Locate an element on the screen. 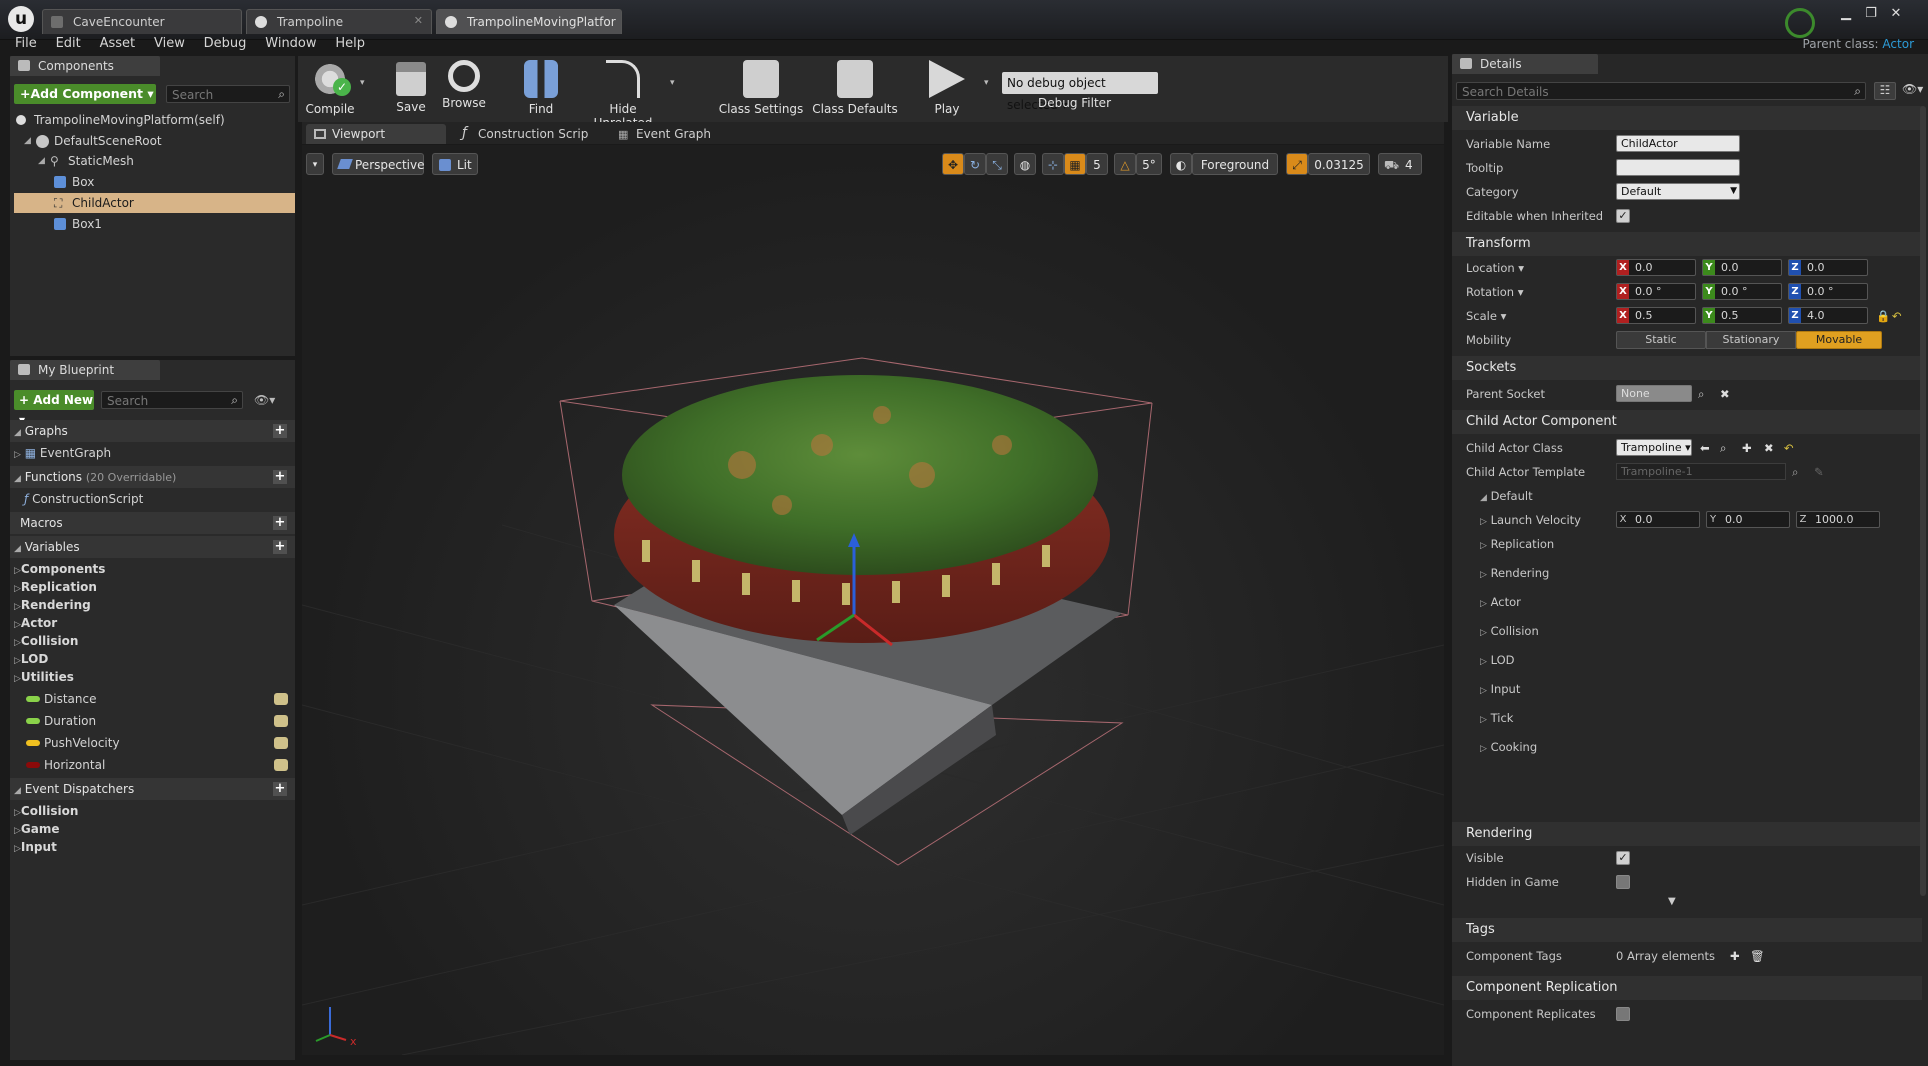  tree-item-default-scene-root: ◢ DefaultSceneRoot is located at coordinates (159, 141).